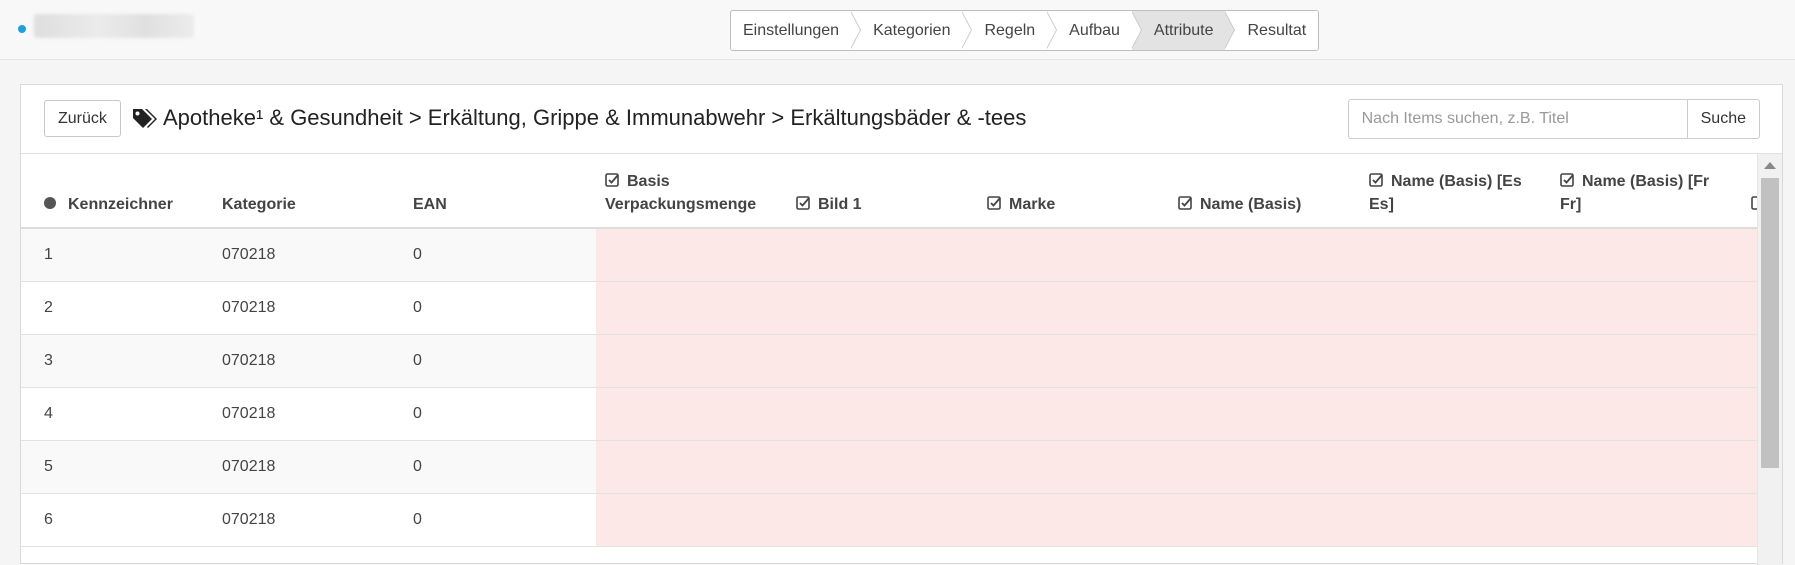 This screenshot has width=1795, height=565. I want to click on step-resultat: Resultat, so click(1272, 30).